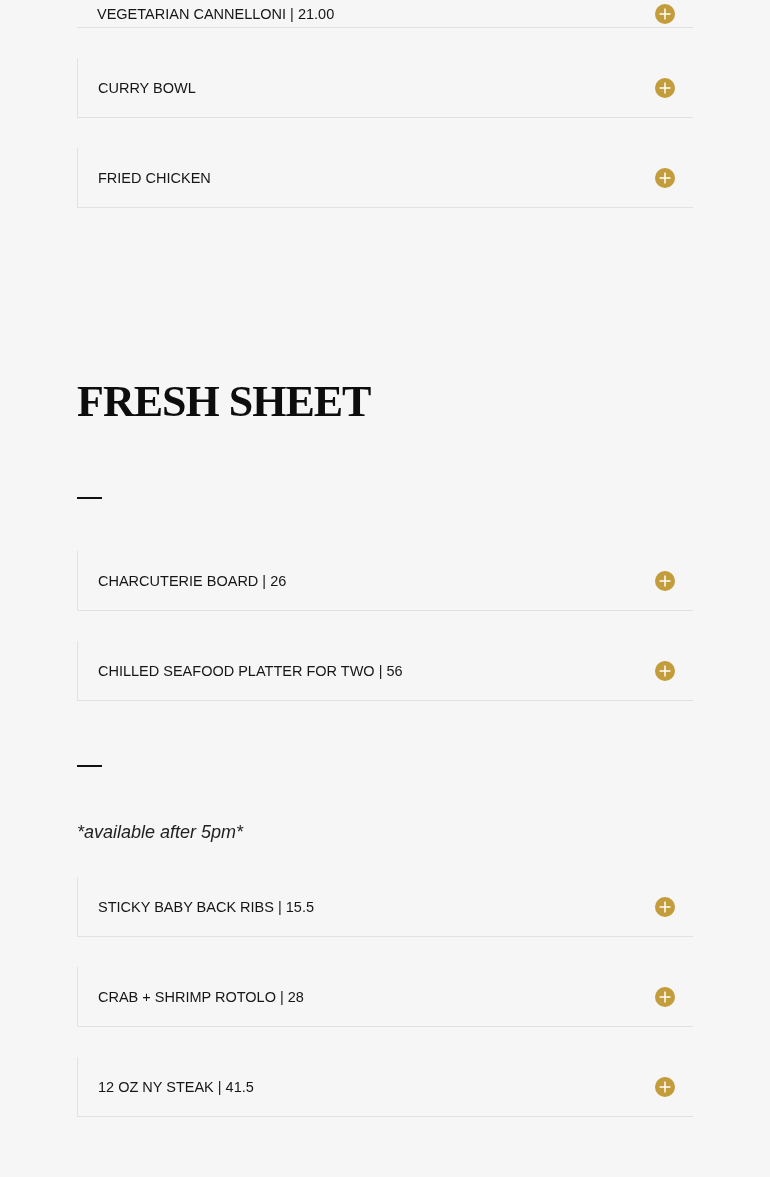  I want to click on section-title: FRESH SHEET, so click(224, 402).